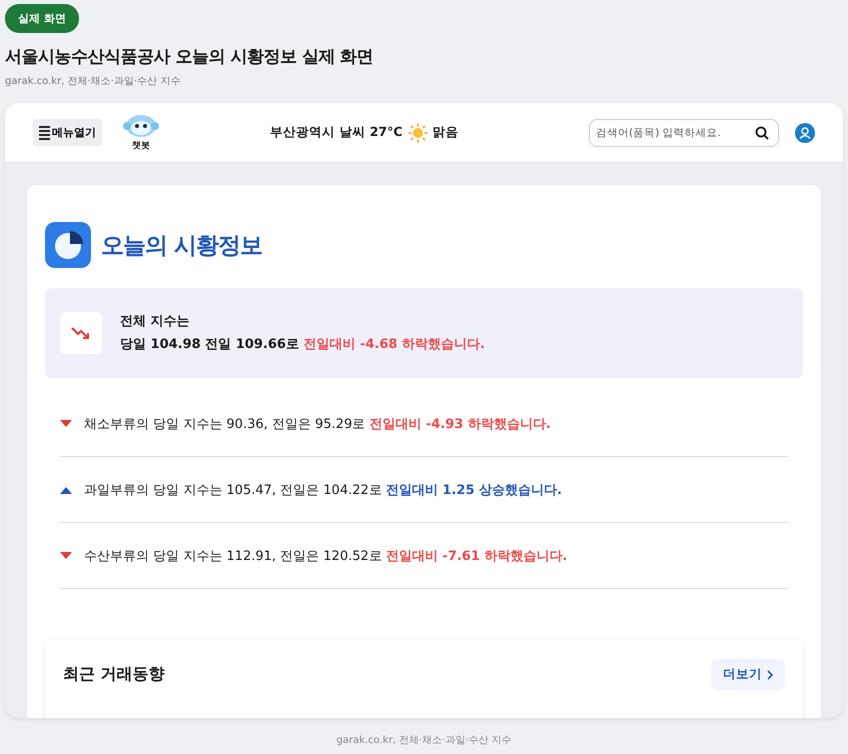  What do you see at coordinates (67, 132) in the screenshot?
I see `menu-button: 메뉴열기` at bounding box center [67, 132].